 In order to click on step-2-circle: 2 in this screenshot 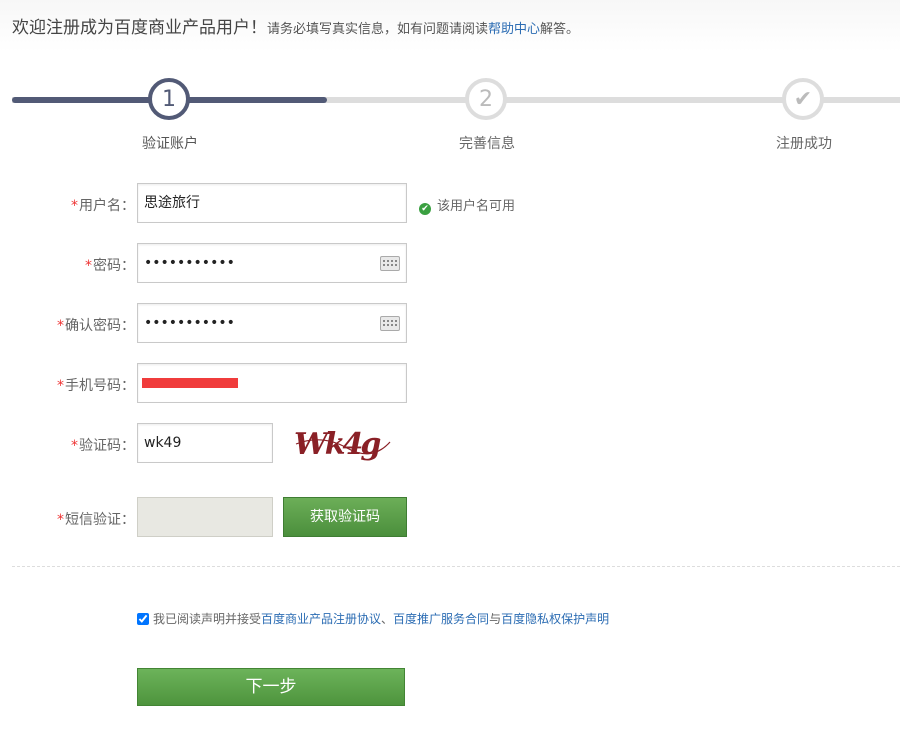, I will do `click(486, 99)`.